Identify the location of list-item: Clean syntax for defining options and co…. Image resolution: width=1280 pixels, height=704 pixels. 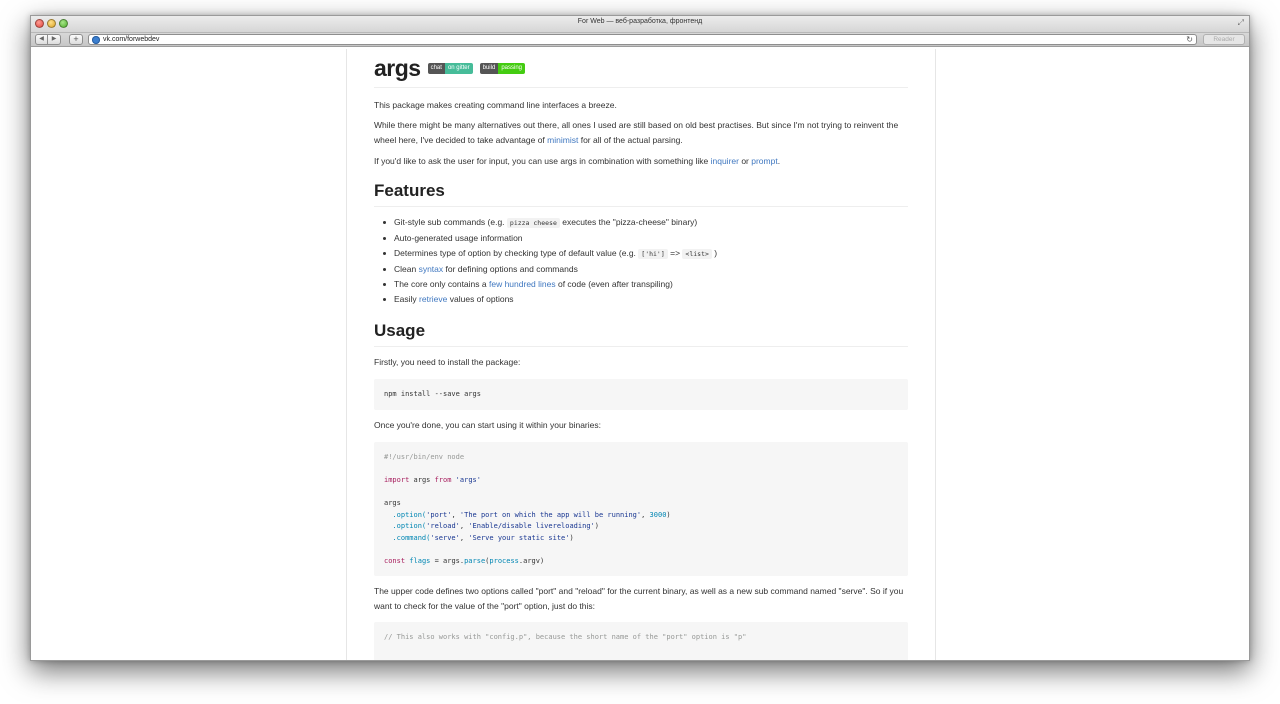
(641, 269).